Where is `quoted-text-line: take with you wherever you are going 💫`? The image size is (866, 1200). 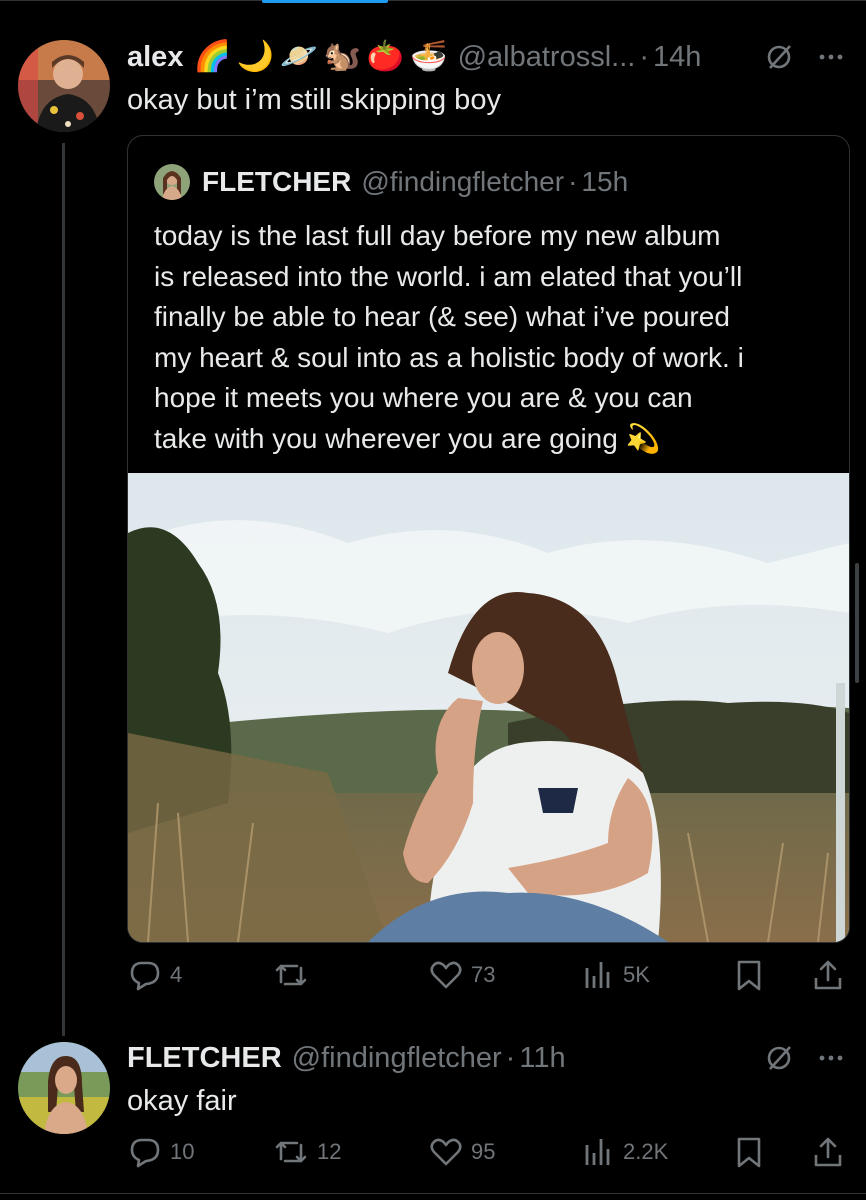 quoted-text-line: take with you wherever you are going 💫 is located at coordinates (499, 439).